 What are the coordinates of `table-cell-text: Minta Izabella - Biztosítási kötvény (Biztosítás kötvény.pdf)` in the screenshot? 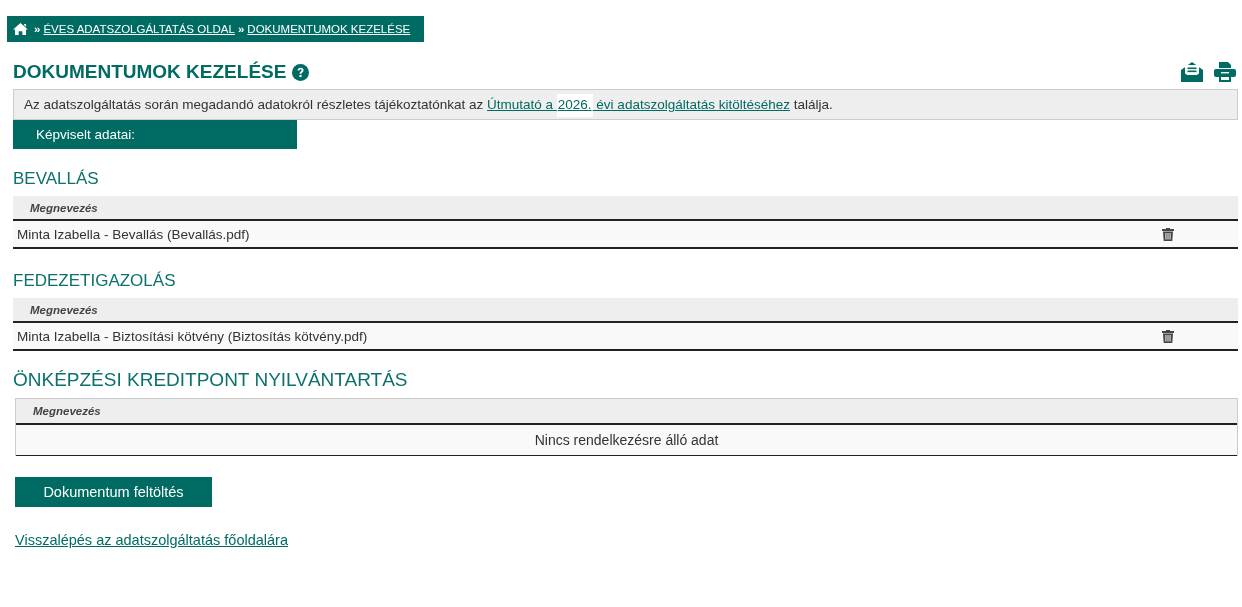 It's located at (193, 336).